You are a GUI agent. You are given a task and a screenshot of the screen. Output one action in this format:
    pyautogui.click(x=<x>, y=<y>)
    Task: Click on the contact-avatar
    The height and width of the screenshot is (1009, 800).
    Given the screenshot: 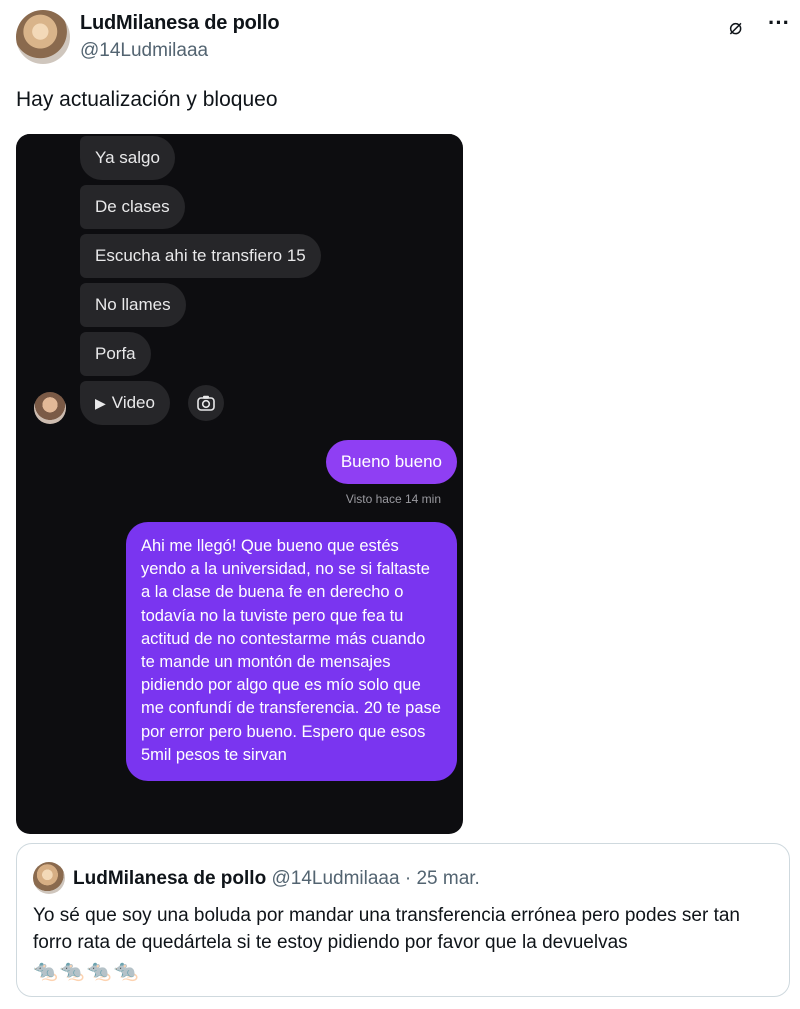 What is the action you would take?
    pyautogui.click(x=50, y=408)
    